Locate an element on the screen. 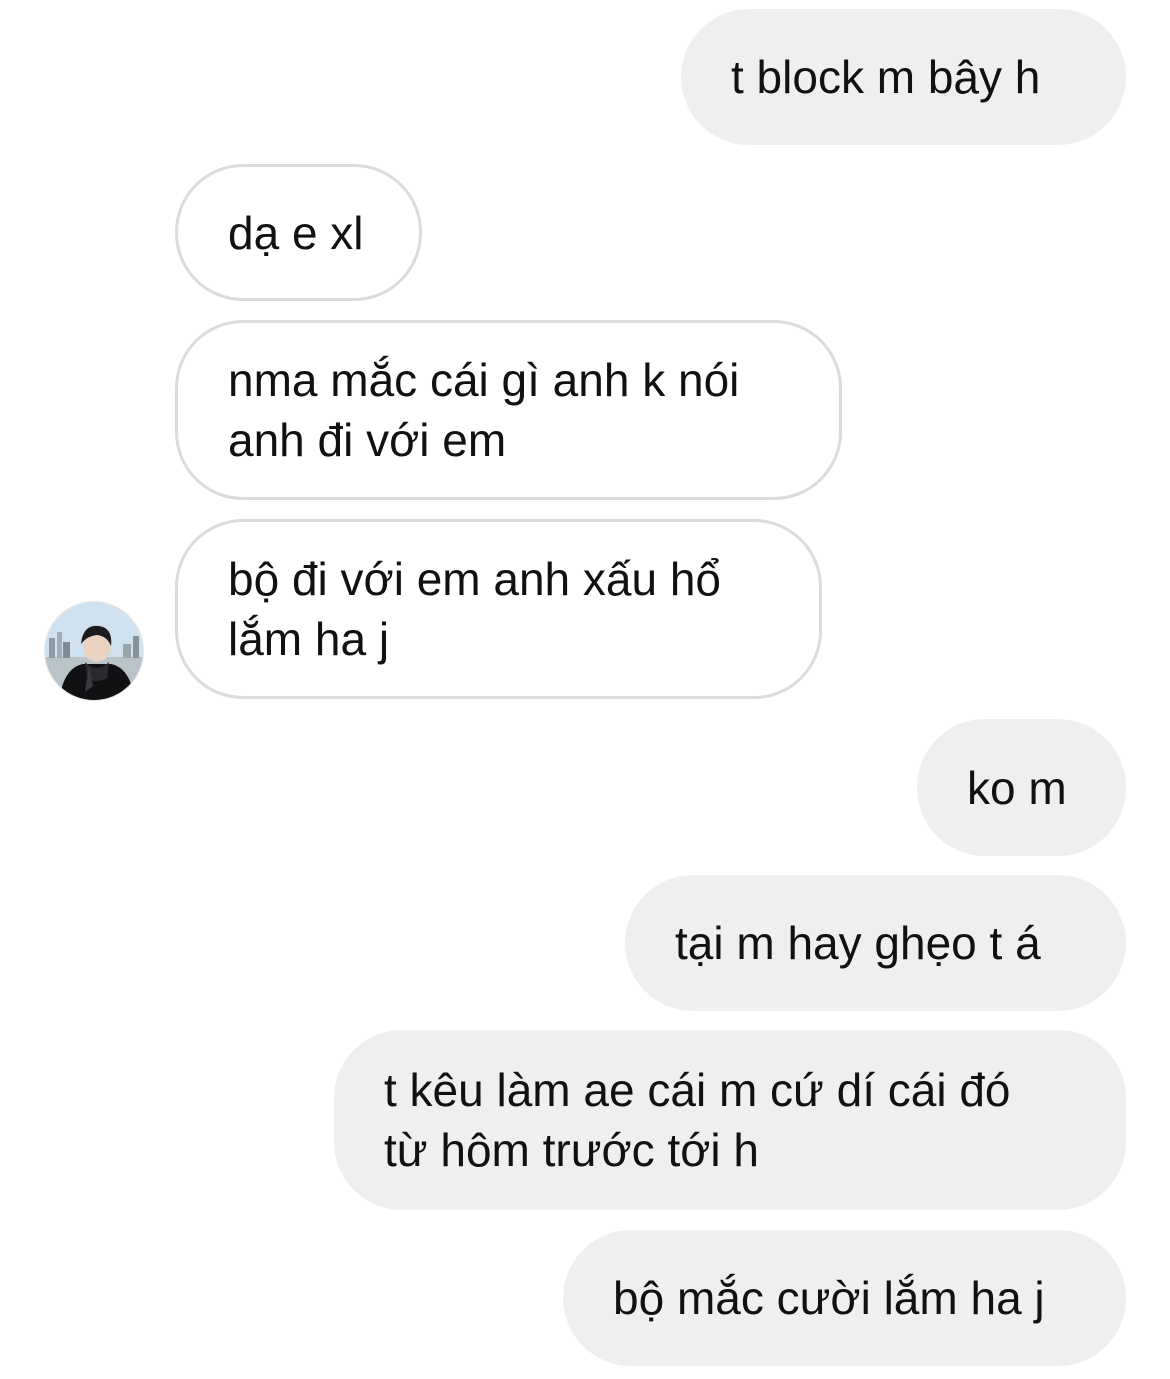 The image size is (1170, 1379). received-message-bubble: bộ đi với em anh xấu hổ lắm ha j is located at coordinates (498, 609).